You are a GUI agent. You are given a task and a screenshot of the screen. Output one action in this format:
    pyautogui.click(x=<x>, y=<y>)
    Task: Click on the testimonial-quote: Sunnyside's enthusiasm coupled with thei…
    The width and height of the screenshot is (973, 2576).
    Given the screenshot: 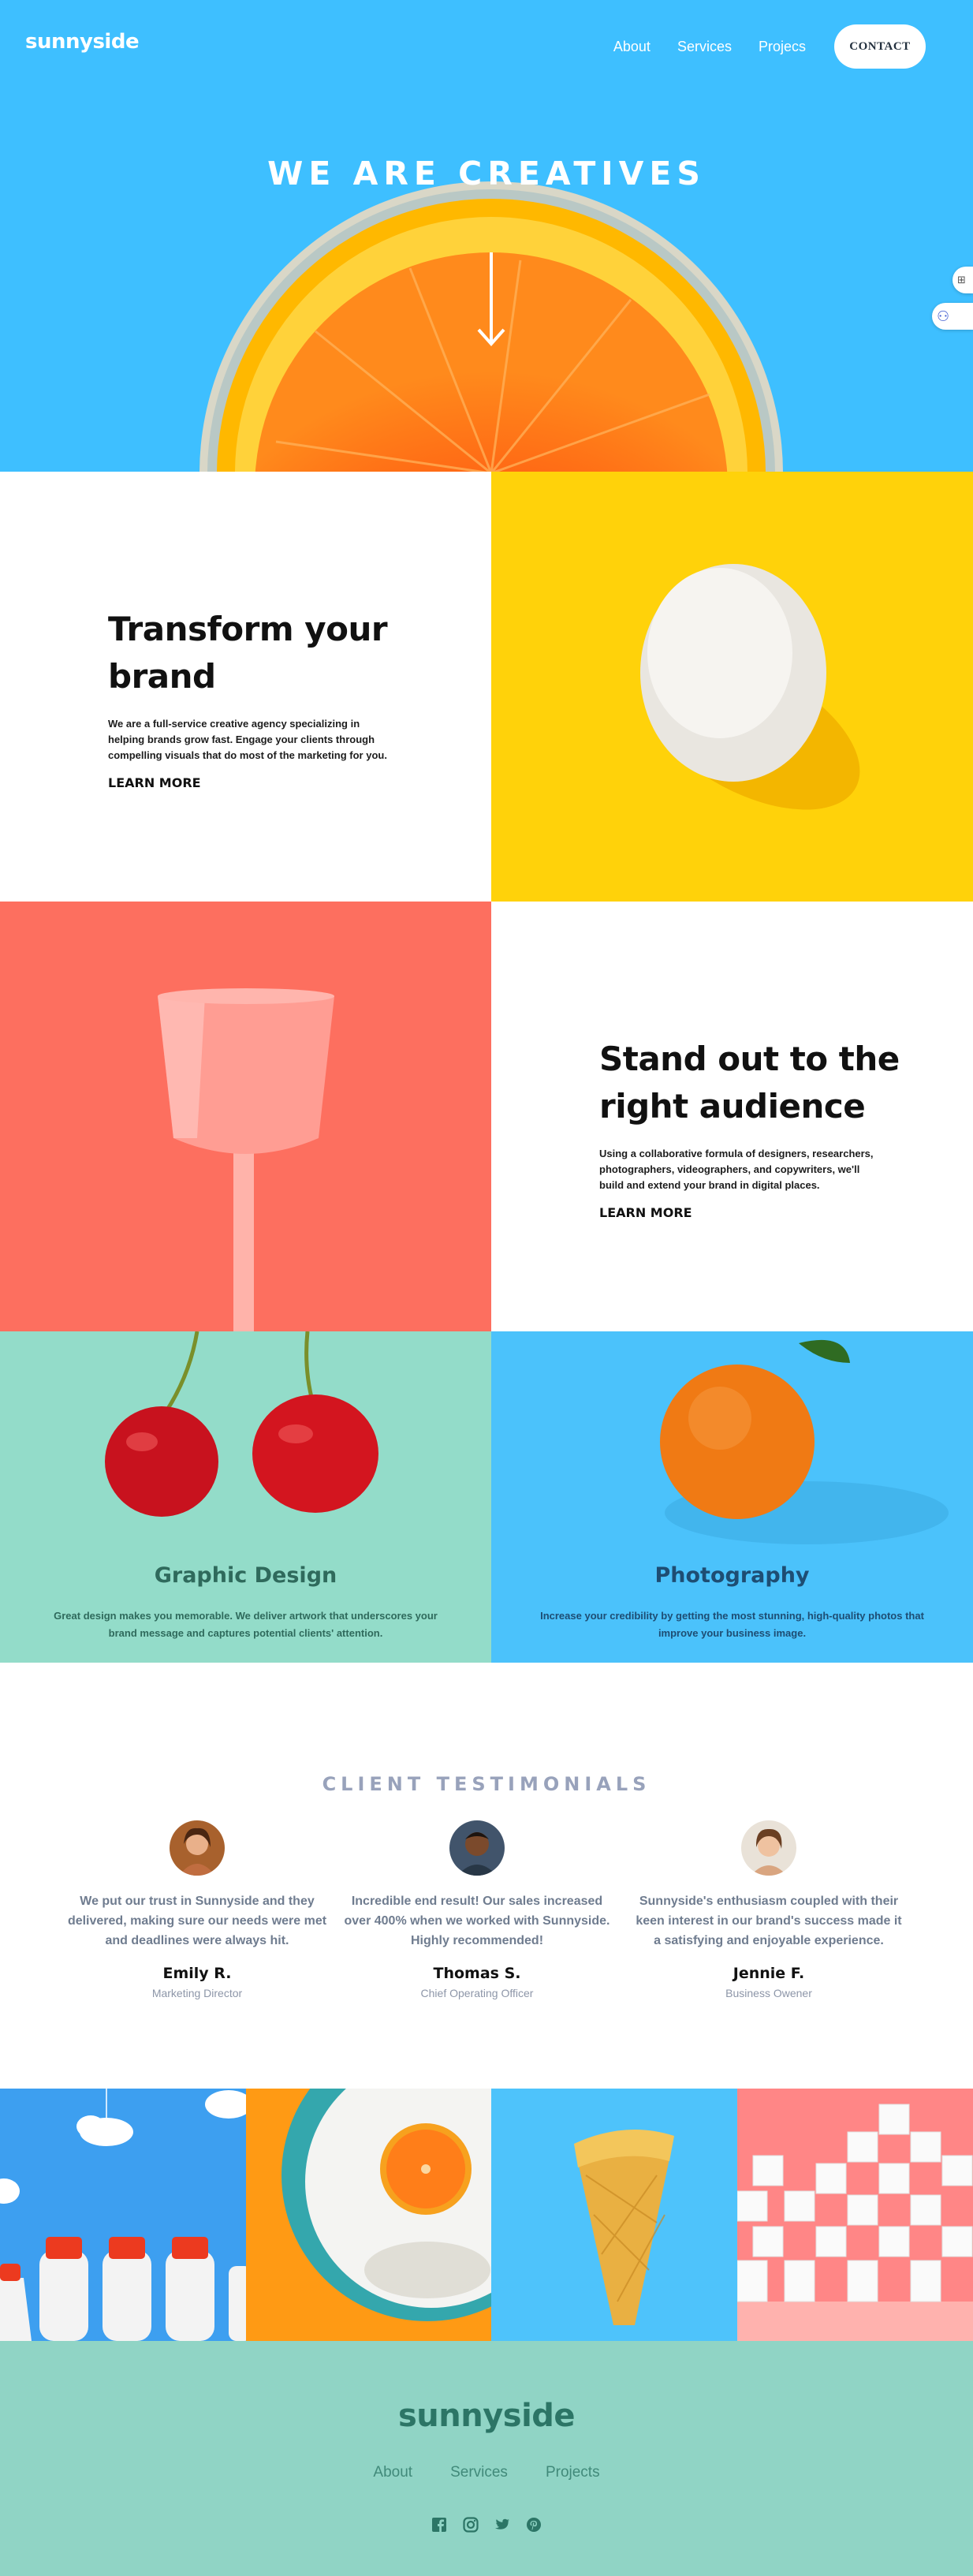 What is the action you would take?
    pyautogui.click(x=769, y=1921)
    